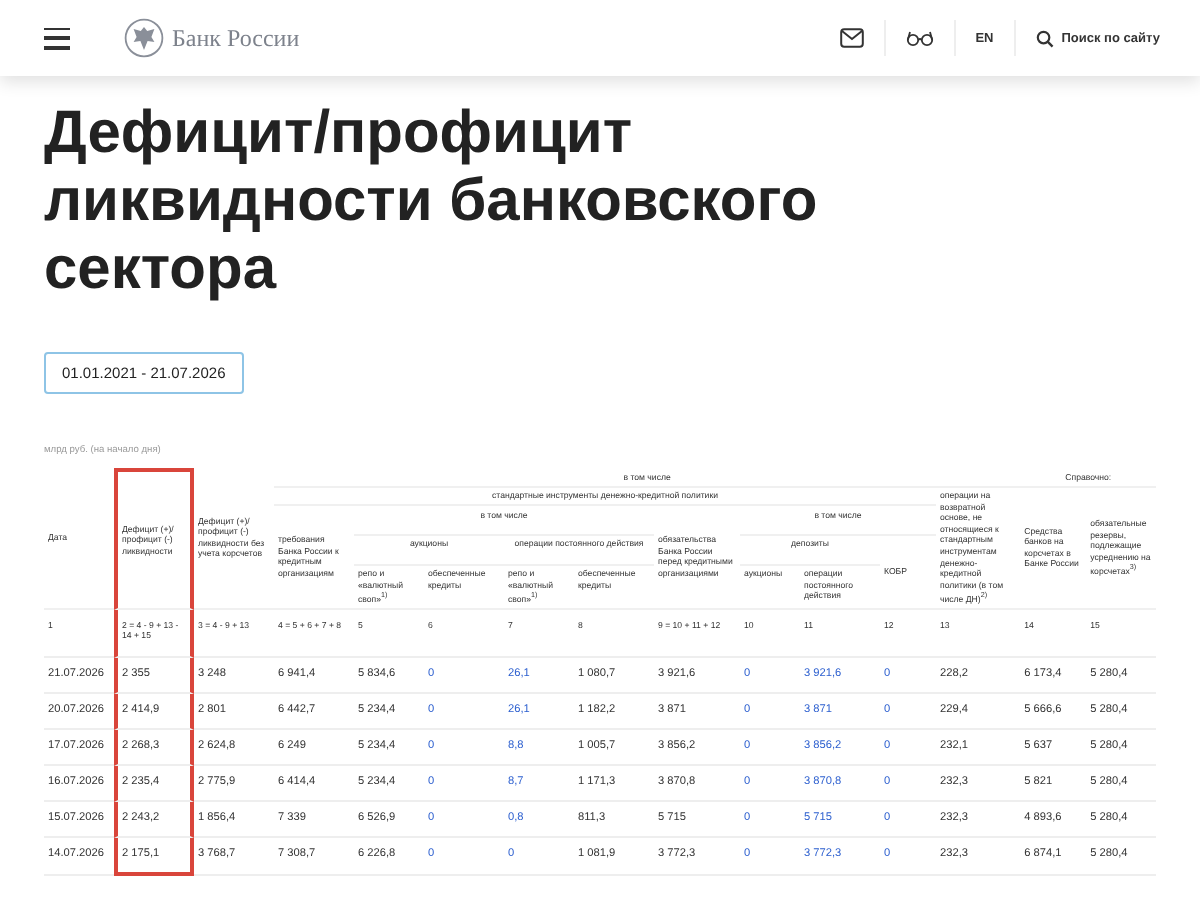 The image size is (1200, 914). What do you see at coordinates (432, 202) in the screenshot?
I see `page-title: Дефицит/профицит ликвидности банковского сектора` at bounding box center [432, 202].